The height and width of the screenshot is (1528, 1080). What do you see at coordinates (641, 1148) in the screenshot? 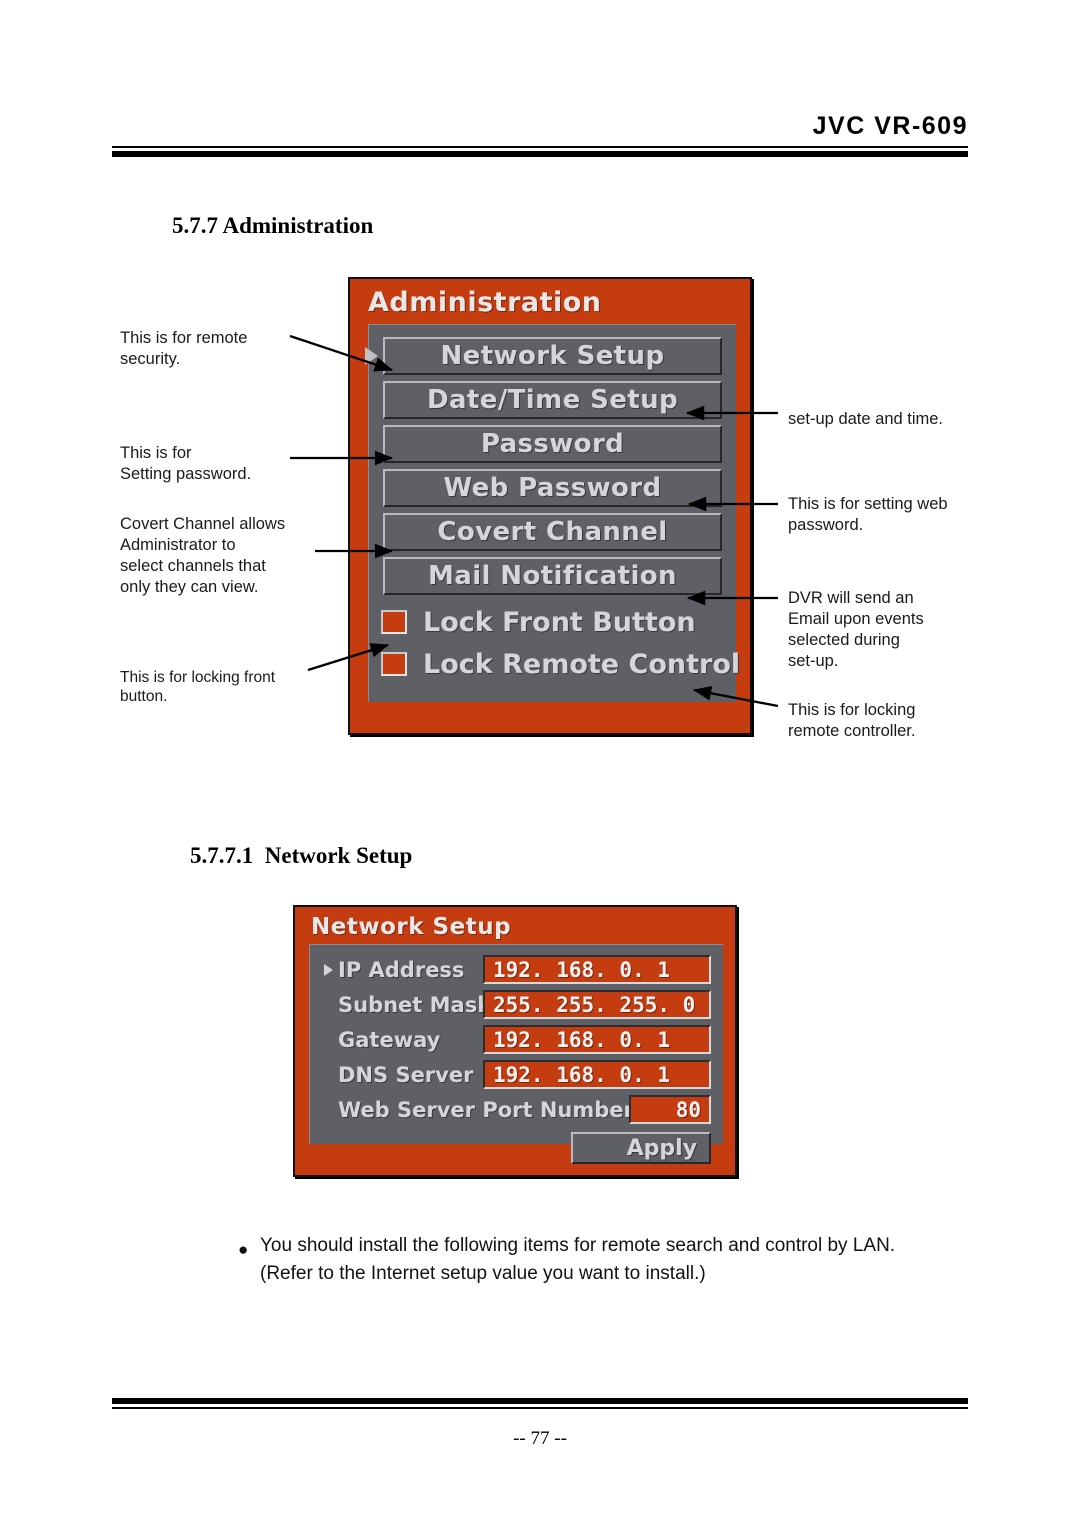
I see `apply-button: Apply` at bounding box center [641, 1148].